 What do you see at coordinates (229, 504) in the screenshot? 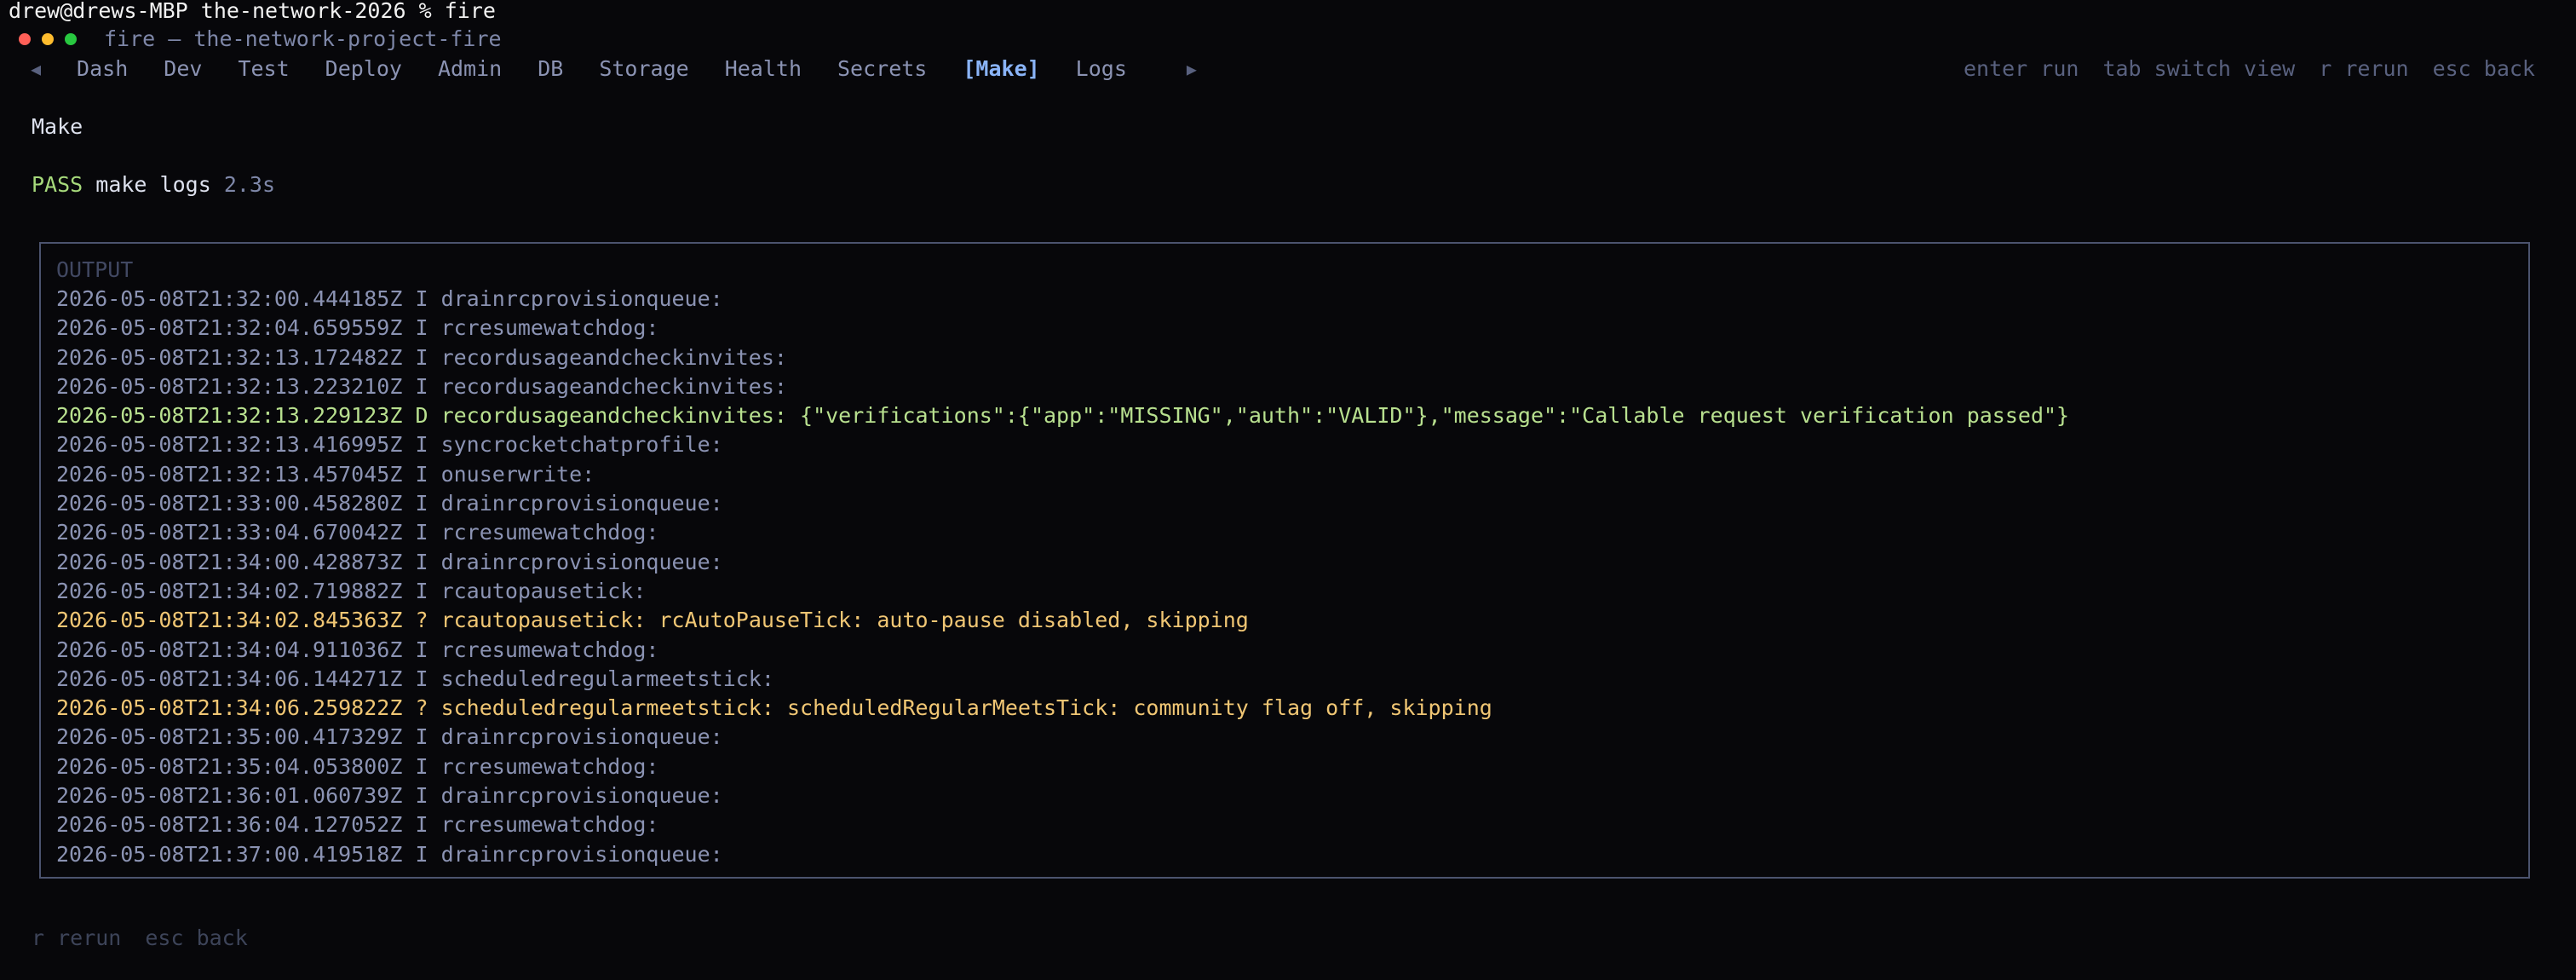
I see `log-timestamp: 2026-05-08T21:33:00.458280Z` at bounding box center [229, 504].